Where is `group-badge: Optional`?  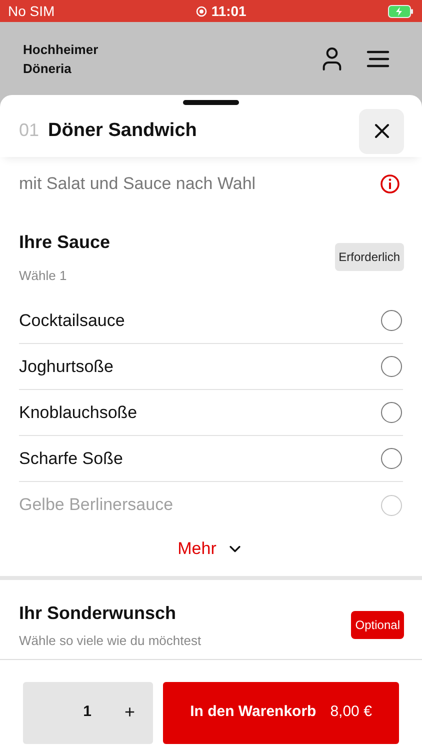
group-badge: Optional is located at coordinates (377, 625).